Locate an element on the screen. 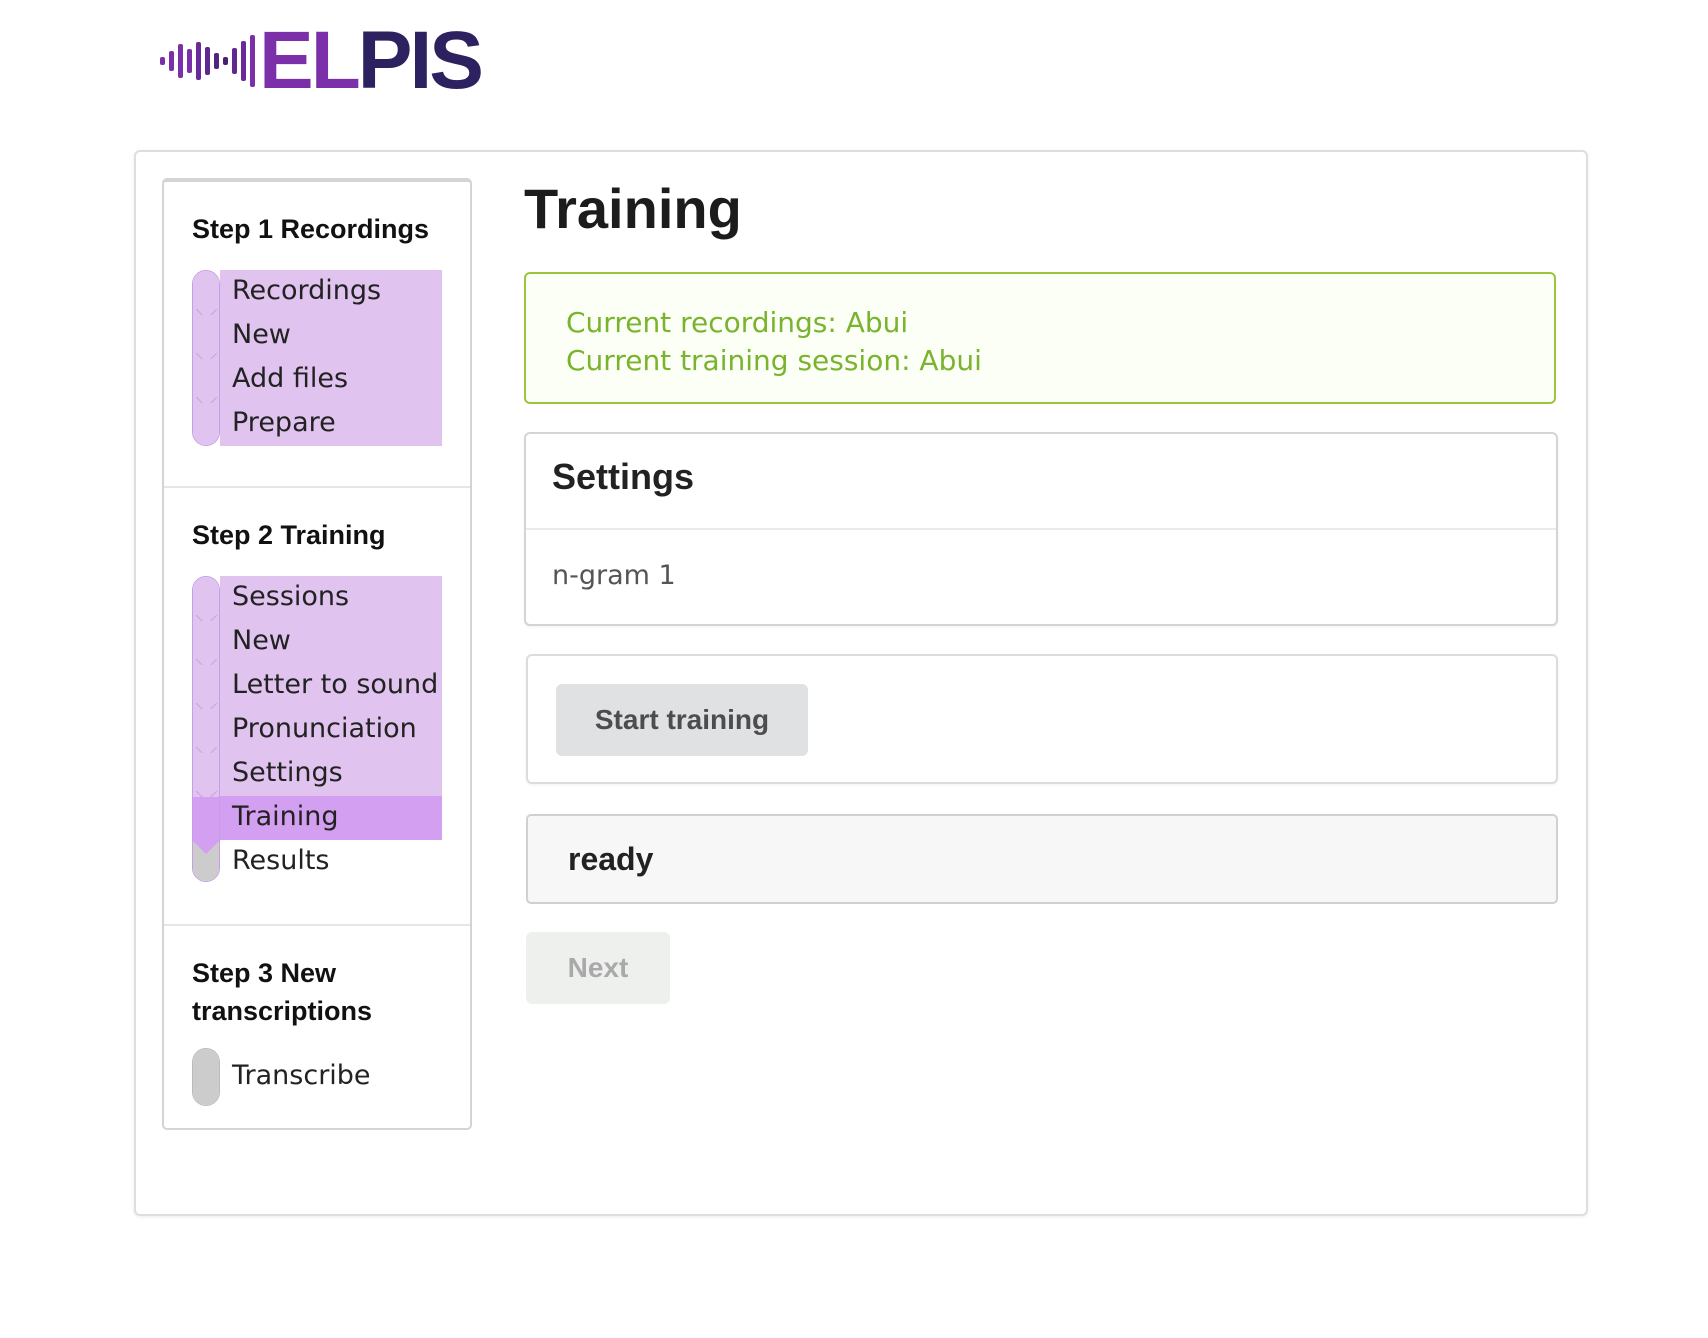 Image resolution: width=1708 pixels, height=1338 pixels. step-title: Step 1 Recordings is located at coordinates (311, 229).